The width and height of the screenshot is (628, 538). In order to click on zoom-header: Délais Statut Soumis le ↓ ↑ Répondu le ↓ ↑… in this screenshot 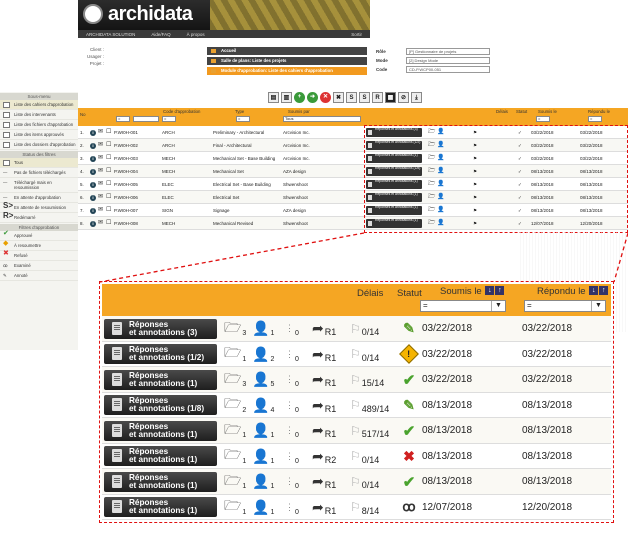, I will do `click(356, 300)`.